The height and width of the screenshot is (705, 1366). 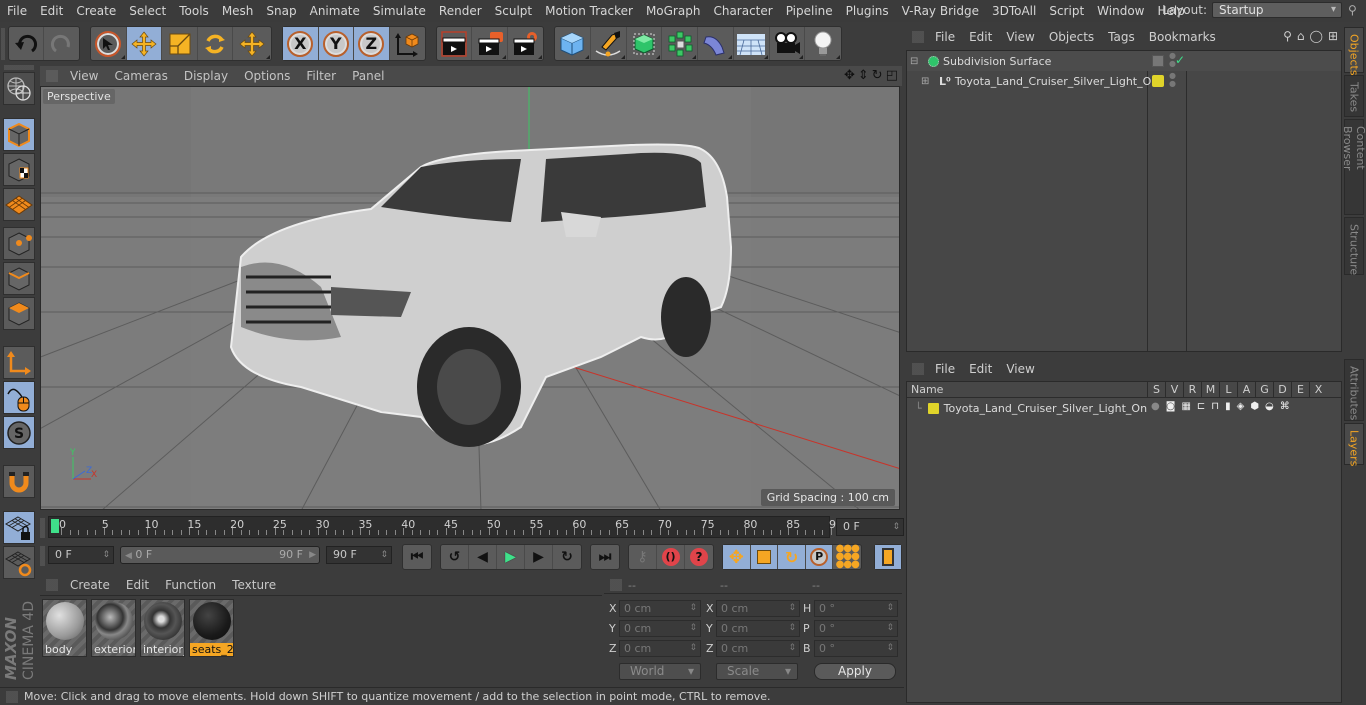 I want to click on menu-mesh: Mesh, so click(x=237, y=11).